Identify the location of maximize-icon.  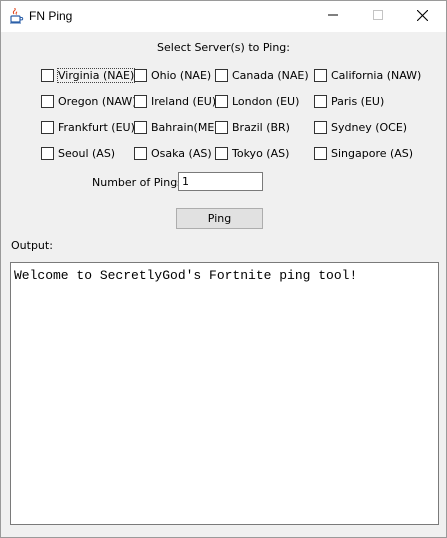
(377, 16).